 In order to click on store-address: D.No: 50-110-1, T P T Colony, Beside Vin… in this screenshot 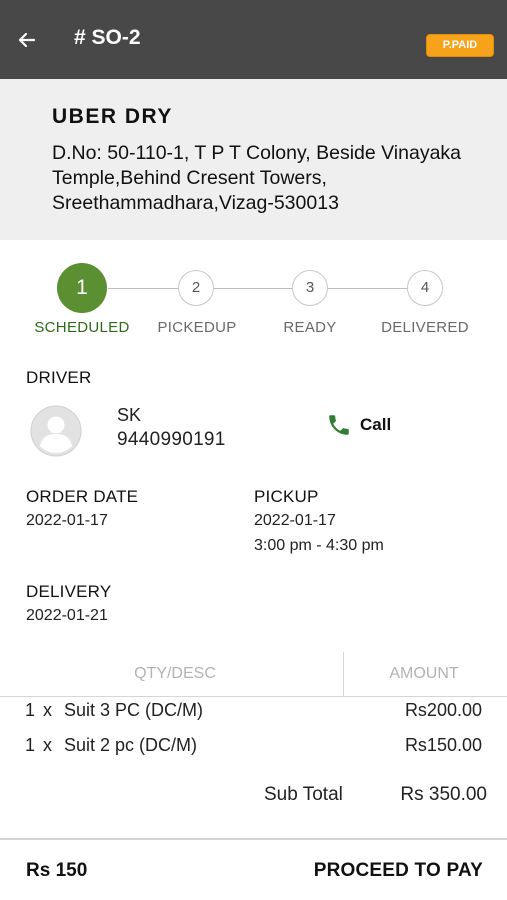, I will do `click(257, 178)`.